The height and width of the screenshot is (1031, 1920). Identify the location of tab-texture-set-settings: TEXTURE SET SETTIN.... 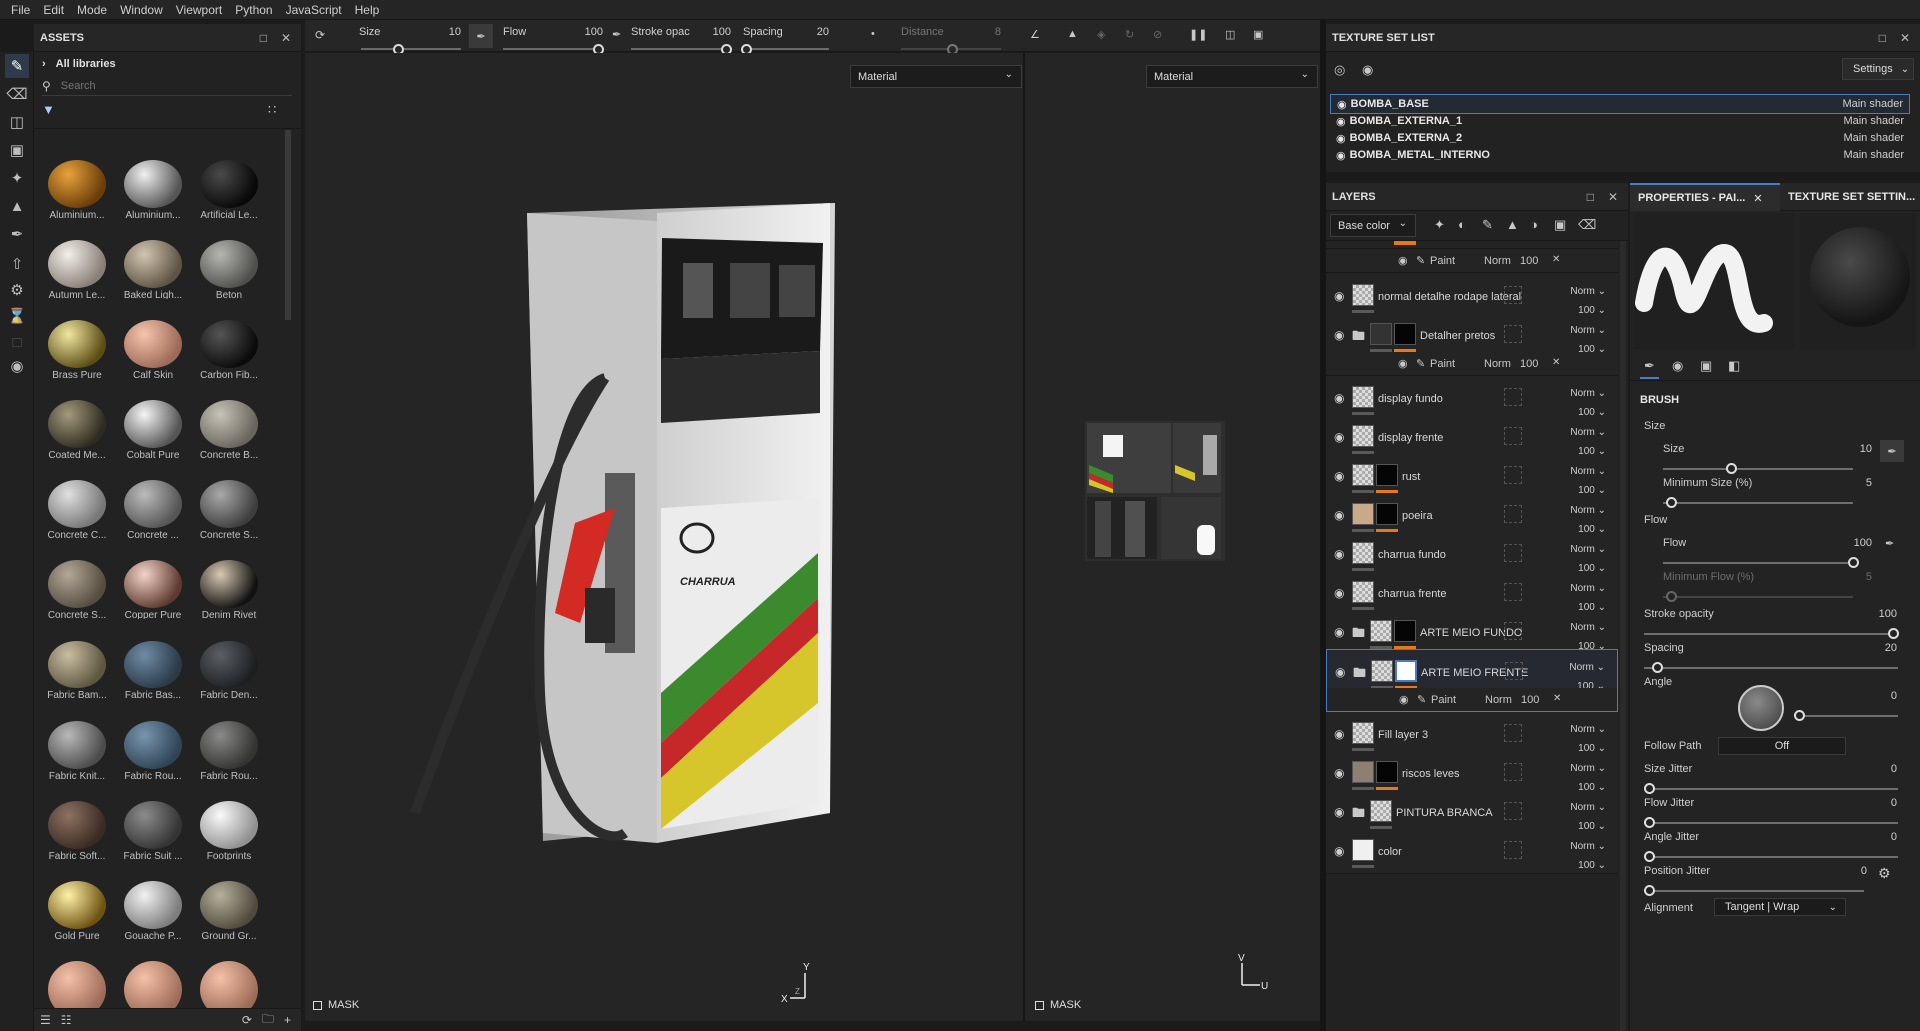
(1850, 197).